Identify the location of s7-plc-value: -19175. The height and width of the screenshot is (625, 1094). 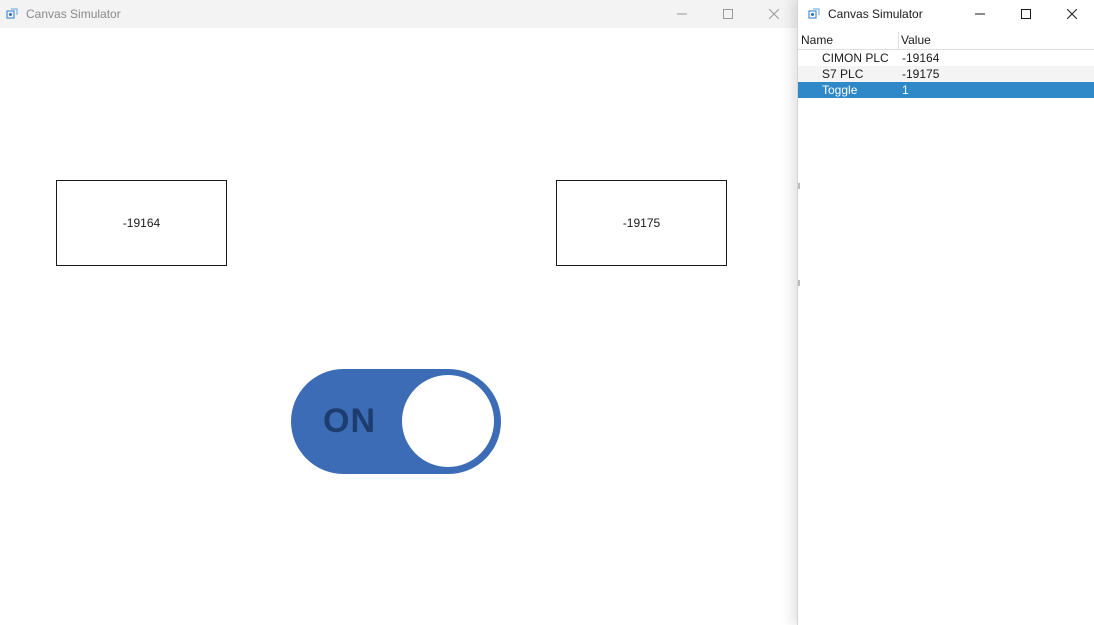
(641, 223).